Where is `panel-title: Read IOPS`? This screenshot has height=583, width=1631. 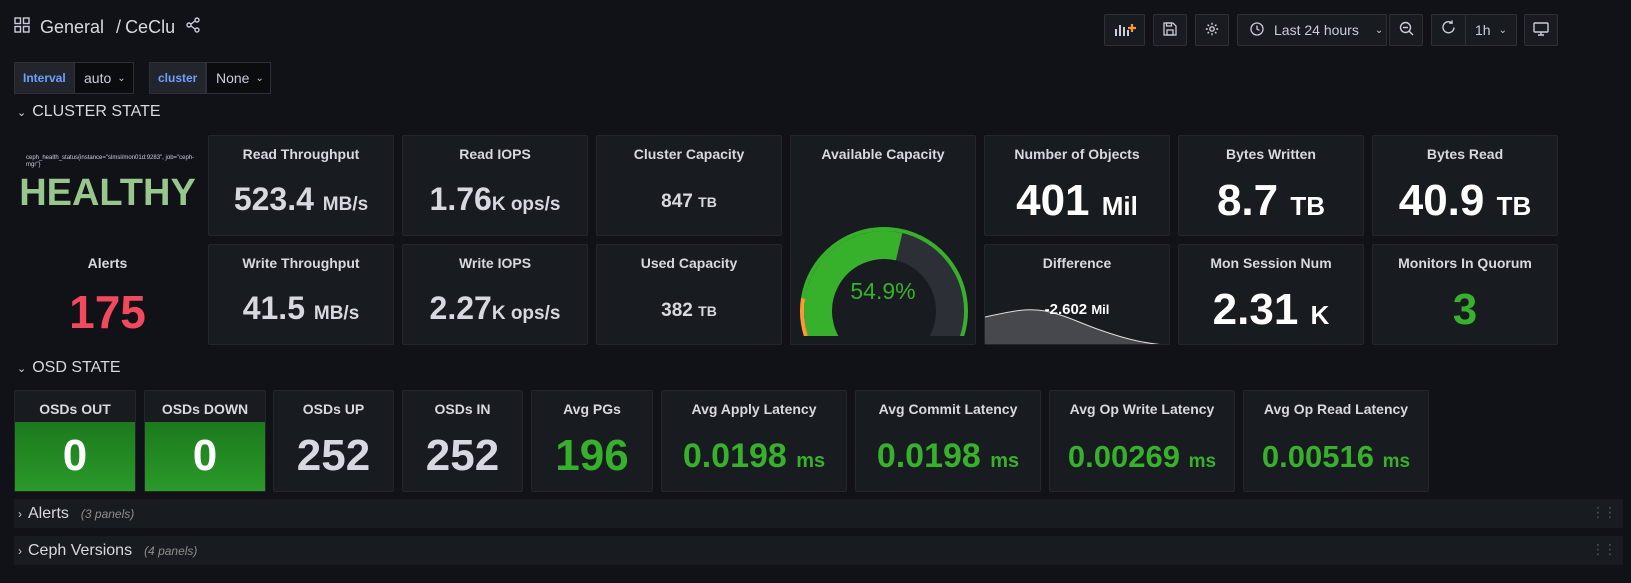
panel-title: Read IOPS is located at coordinates (495, 154).